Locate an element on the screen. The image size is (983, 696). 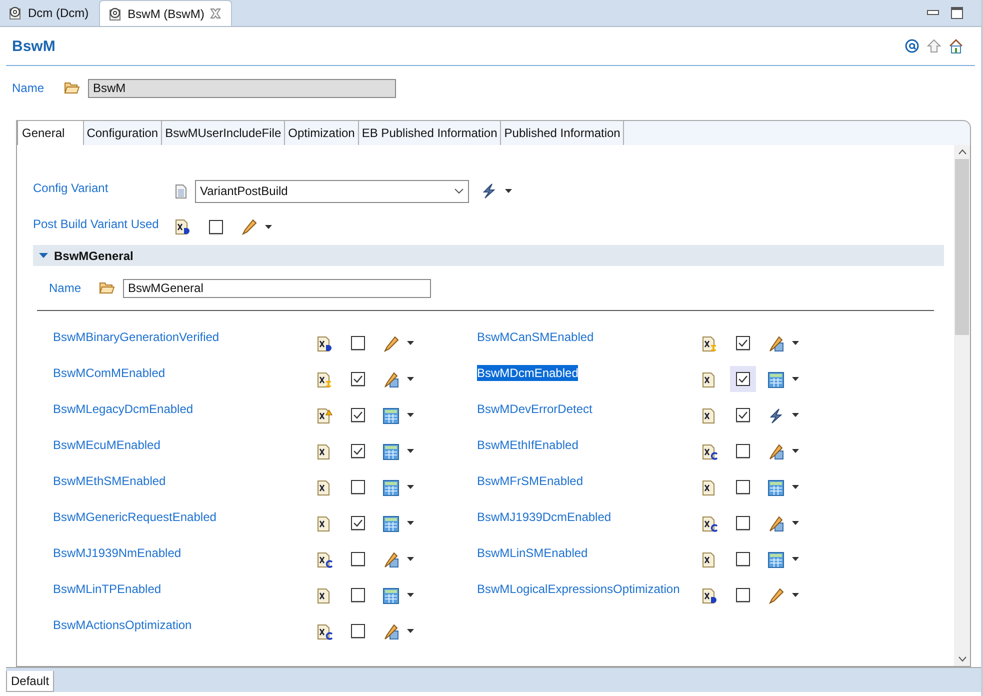
parameter-label: BswMJ1939NmEnabled is located at coordinates (117, 553).